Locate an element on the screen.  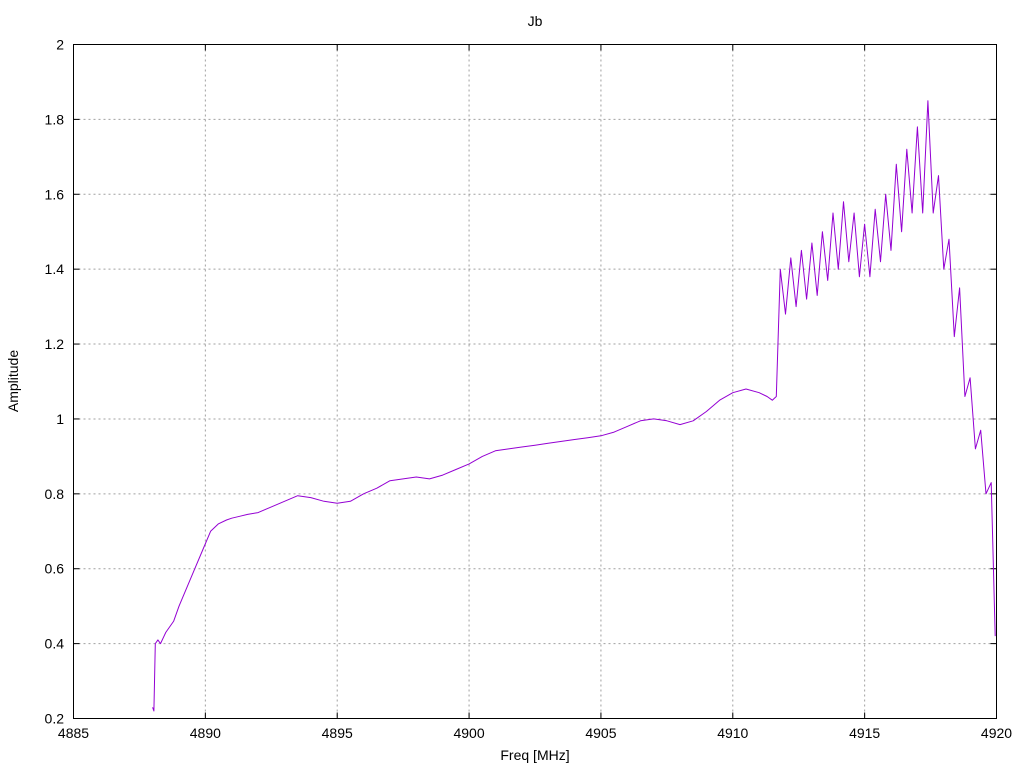
x-tick-labels: 4885 4890 4895 4900 4905 4910 4915 4920 is located at coordinates (535, 733).